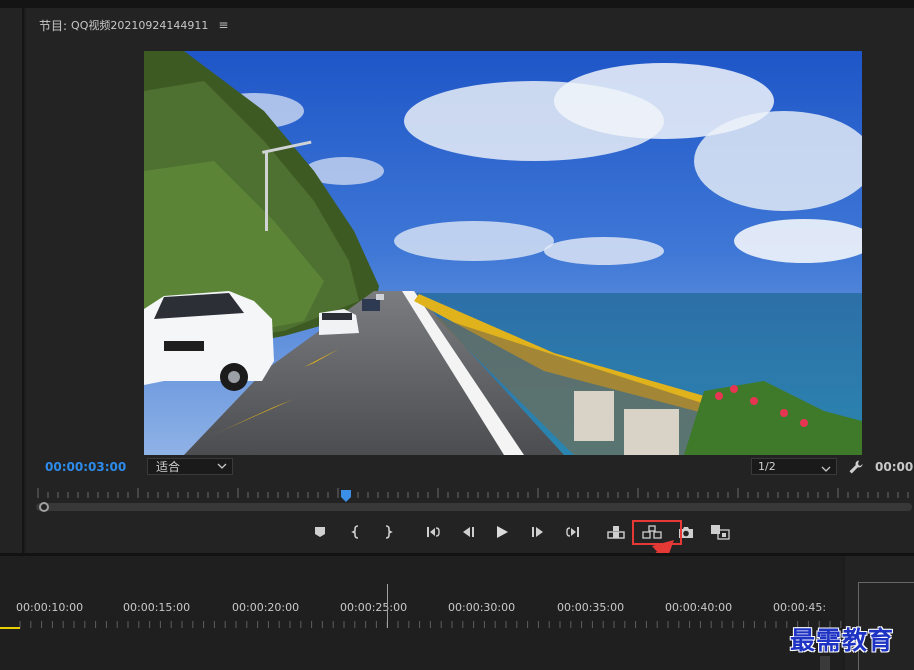 The image size is (914, 670). Describe the element at coordinates (139, 25) in the screenshot. I see `sequence-name: QQ视频20210924144911` at that location.